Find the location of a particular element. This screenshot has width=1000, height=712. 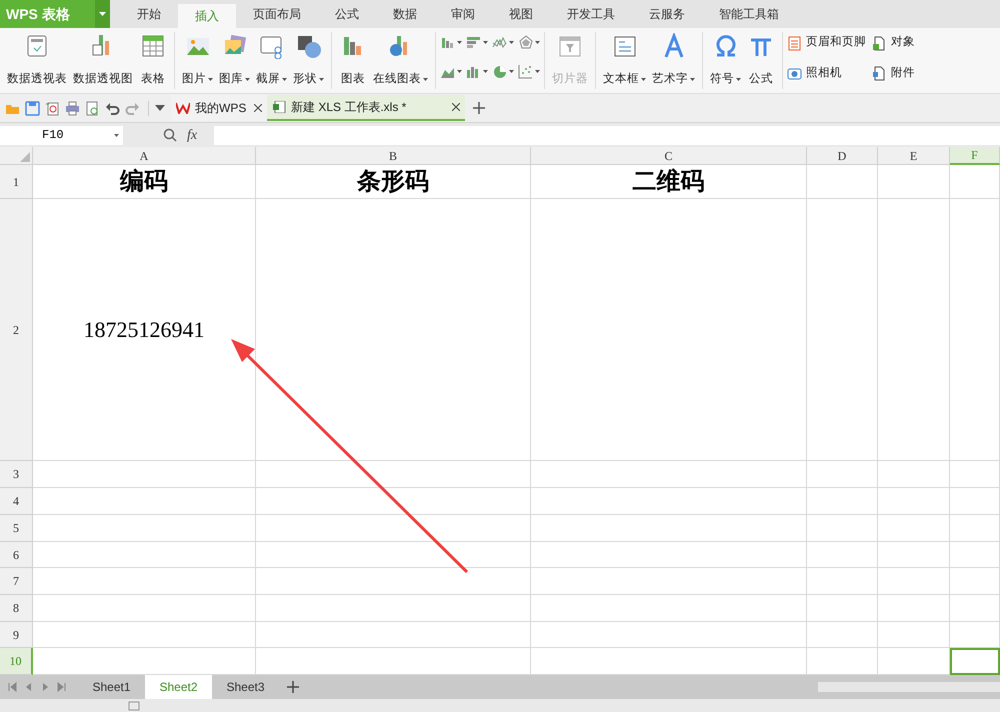

ribbon-button: 符号 is located at coordinates (725, 60).